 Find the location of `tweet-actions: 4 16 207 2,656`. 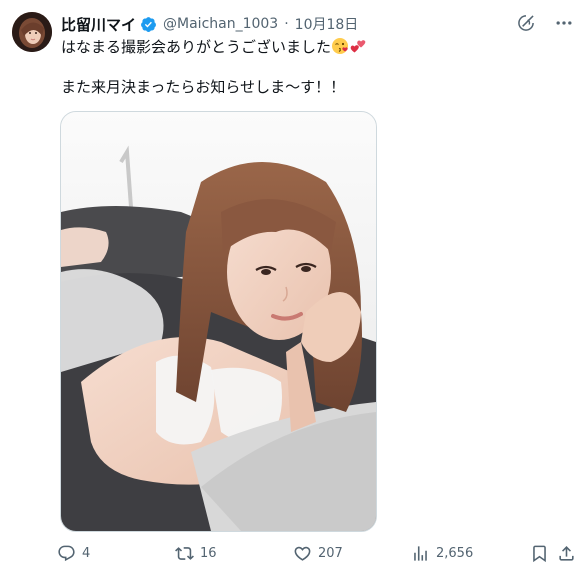

tweet-actions: 4 16 207 2,656 is located at coordinates (317, 553).